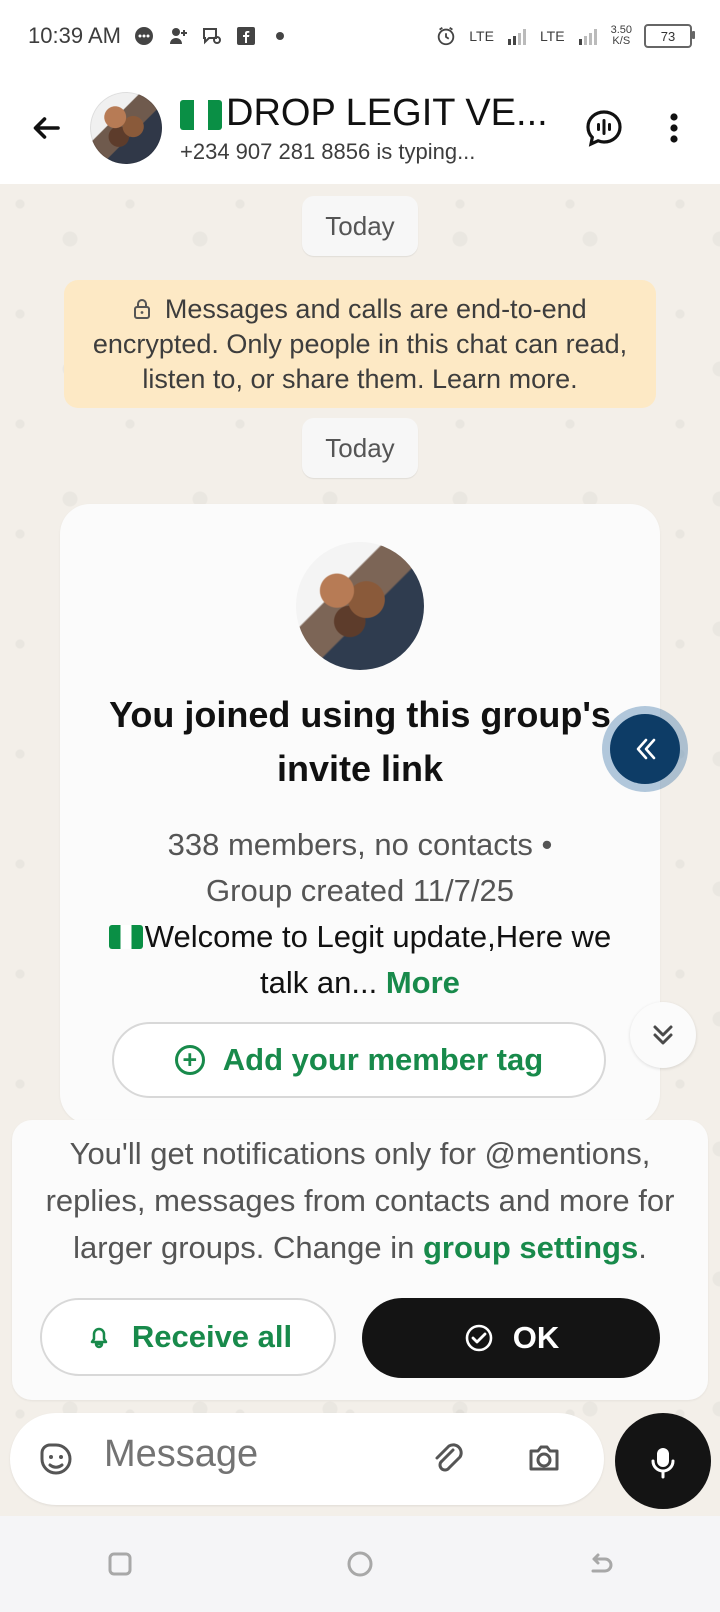 The image size is (720, 1612). Describe the element at coordinates (74, 35) in the screenshot. I see `status-time: 10:39 AM` at that location.